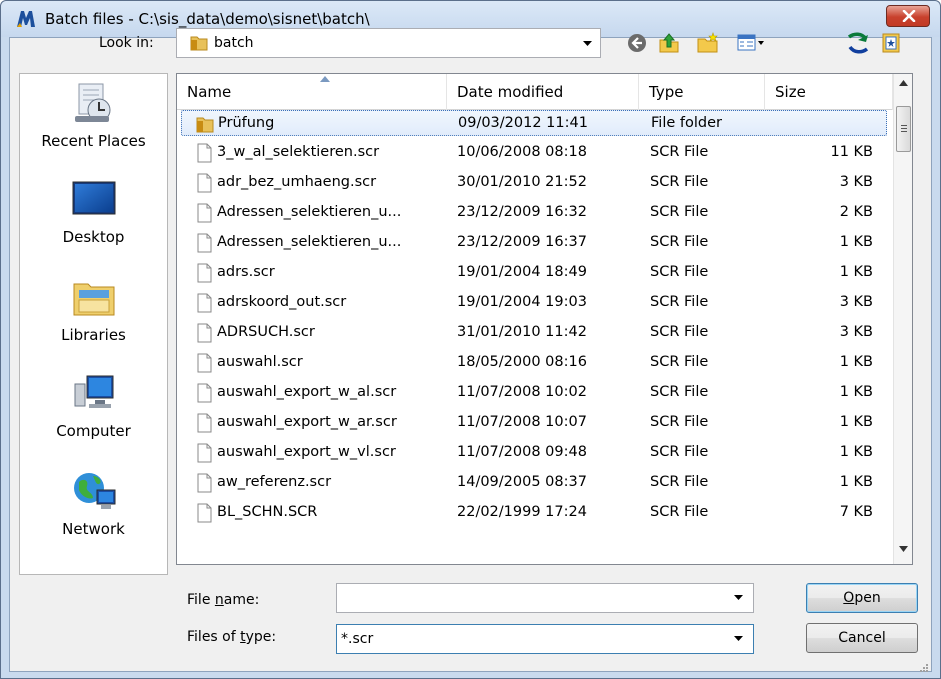 The image size is (941, 679). What do you see at coordinates (201, 600) in the screenshot?
I see `label-part: File` at bounding box center [201, 600].